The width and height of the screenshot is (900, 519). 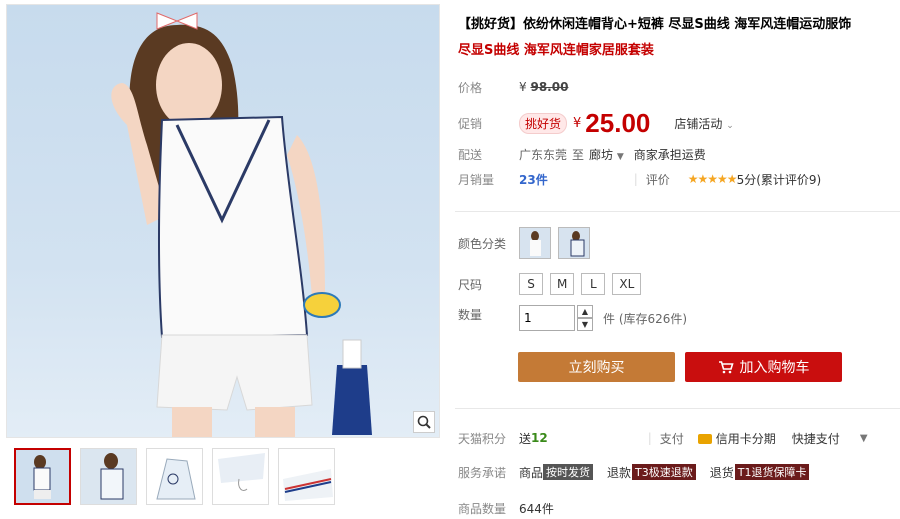 I want to click on credit-card-installment: 信用卡分期, so click(x=736, y=438).